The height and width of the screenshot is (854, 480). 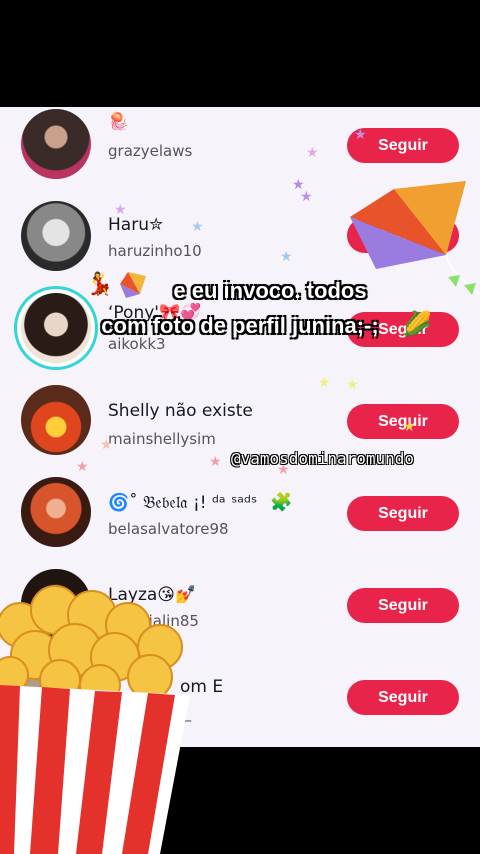 What do you see at coordinates (119, 122) in the screenshot?
I see `user-name: 🪼` at bounding box center [119, 122].